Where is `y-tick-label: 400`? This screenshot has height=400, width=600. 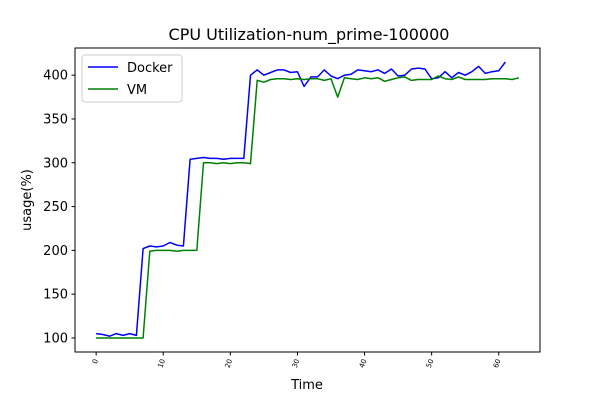
y-tick-label: 400 is located at coordinates (55, 76).